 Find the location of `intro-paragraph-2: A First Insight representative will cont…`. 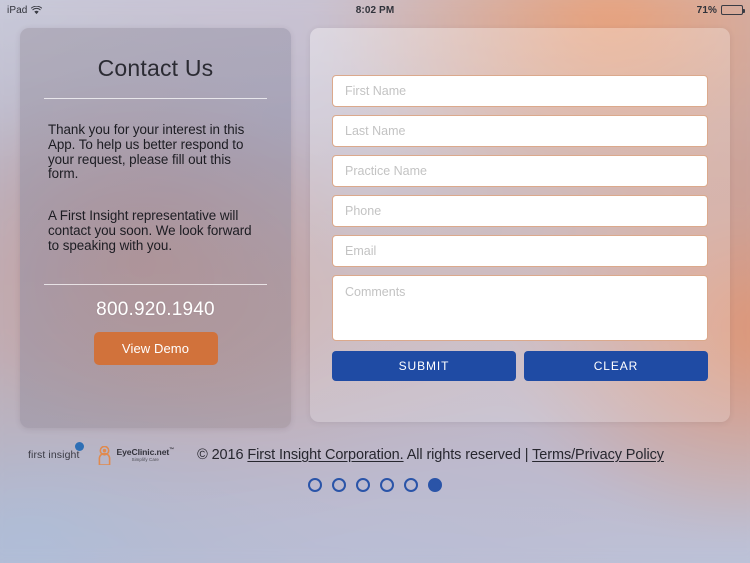

intro-paragraph-2: A First Insight representative will cont… is located at coordinates (150, 230).